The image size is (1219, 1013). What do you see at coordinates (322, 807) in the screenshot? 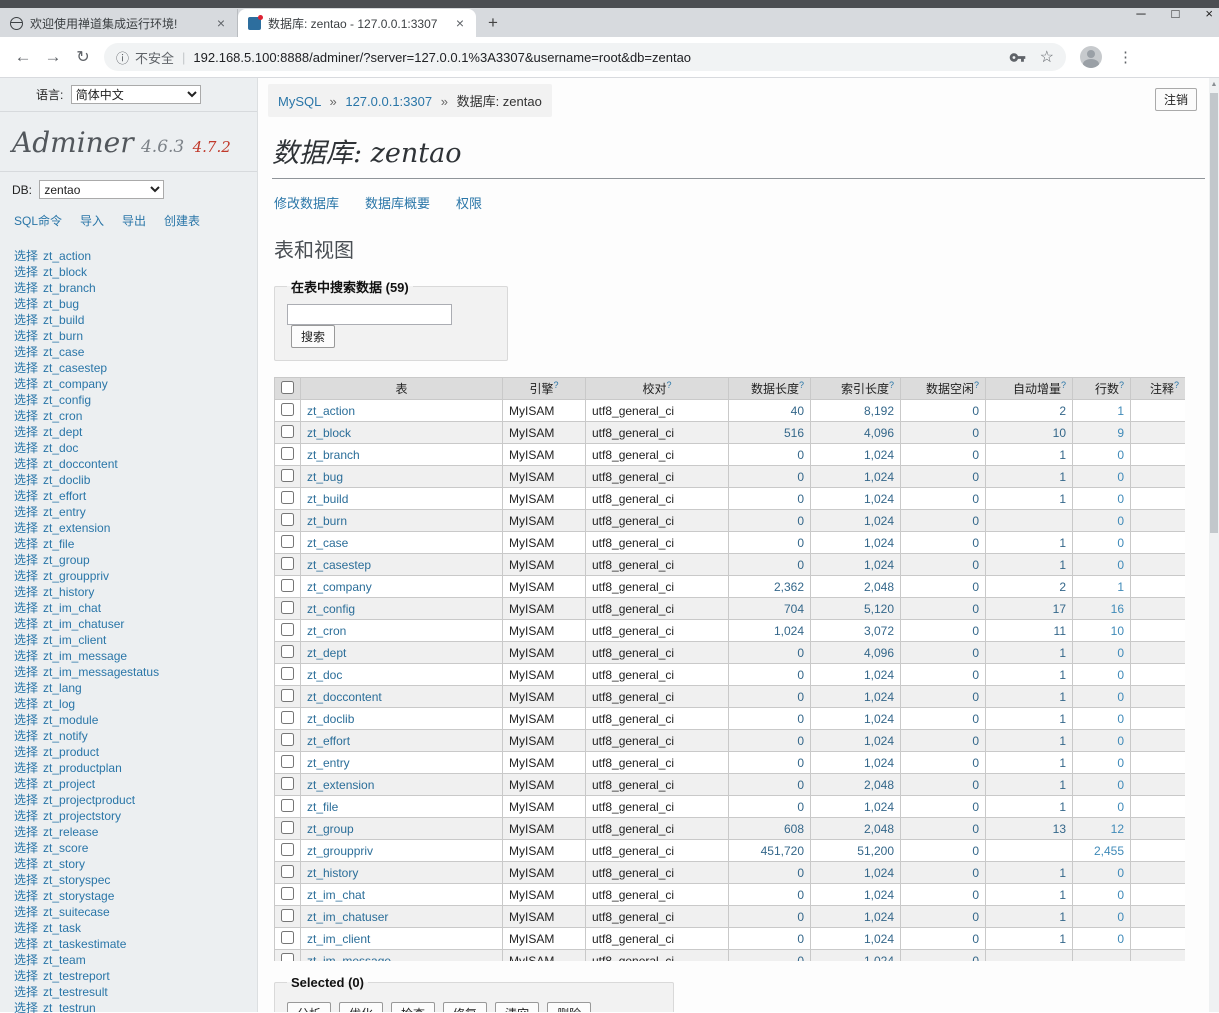
I see `table-link: zt_file` at bounding box center [322, 807].